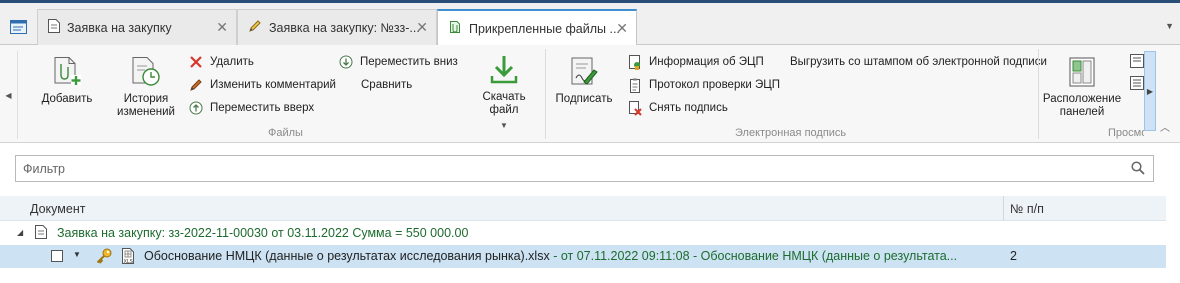 This screenshot has width=1180, height=283. I want to click on signature-info-label: Информация об ЭЦП, so click(706, 62).